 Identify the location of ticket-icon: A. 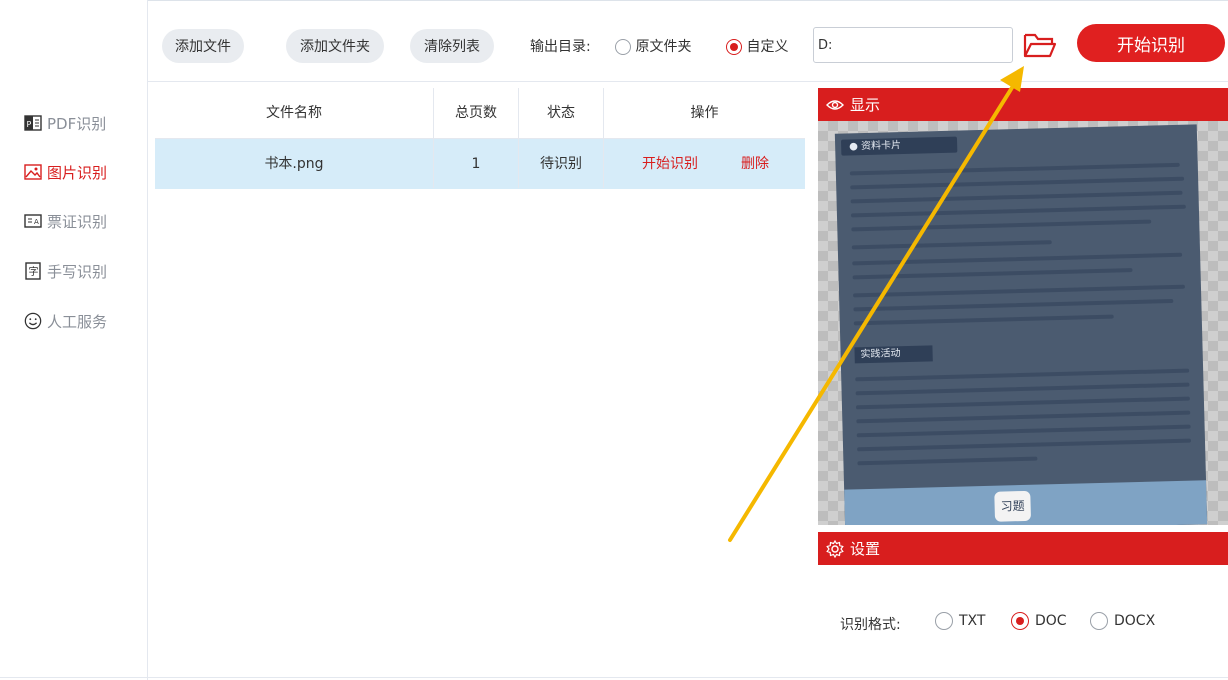
(33, 221).